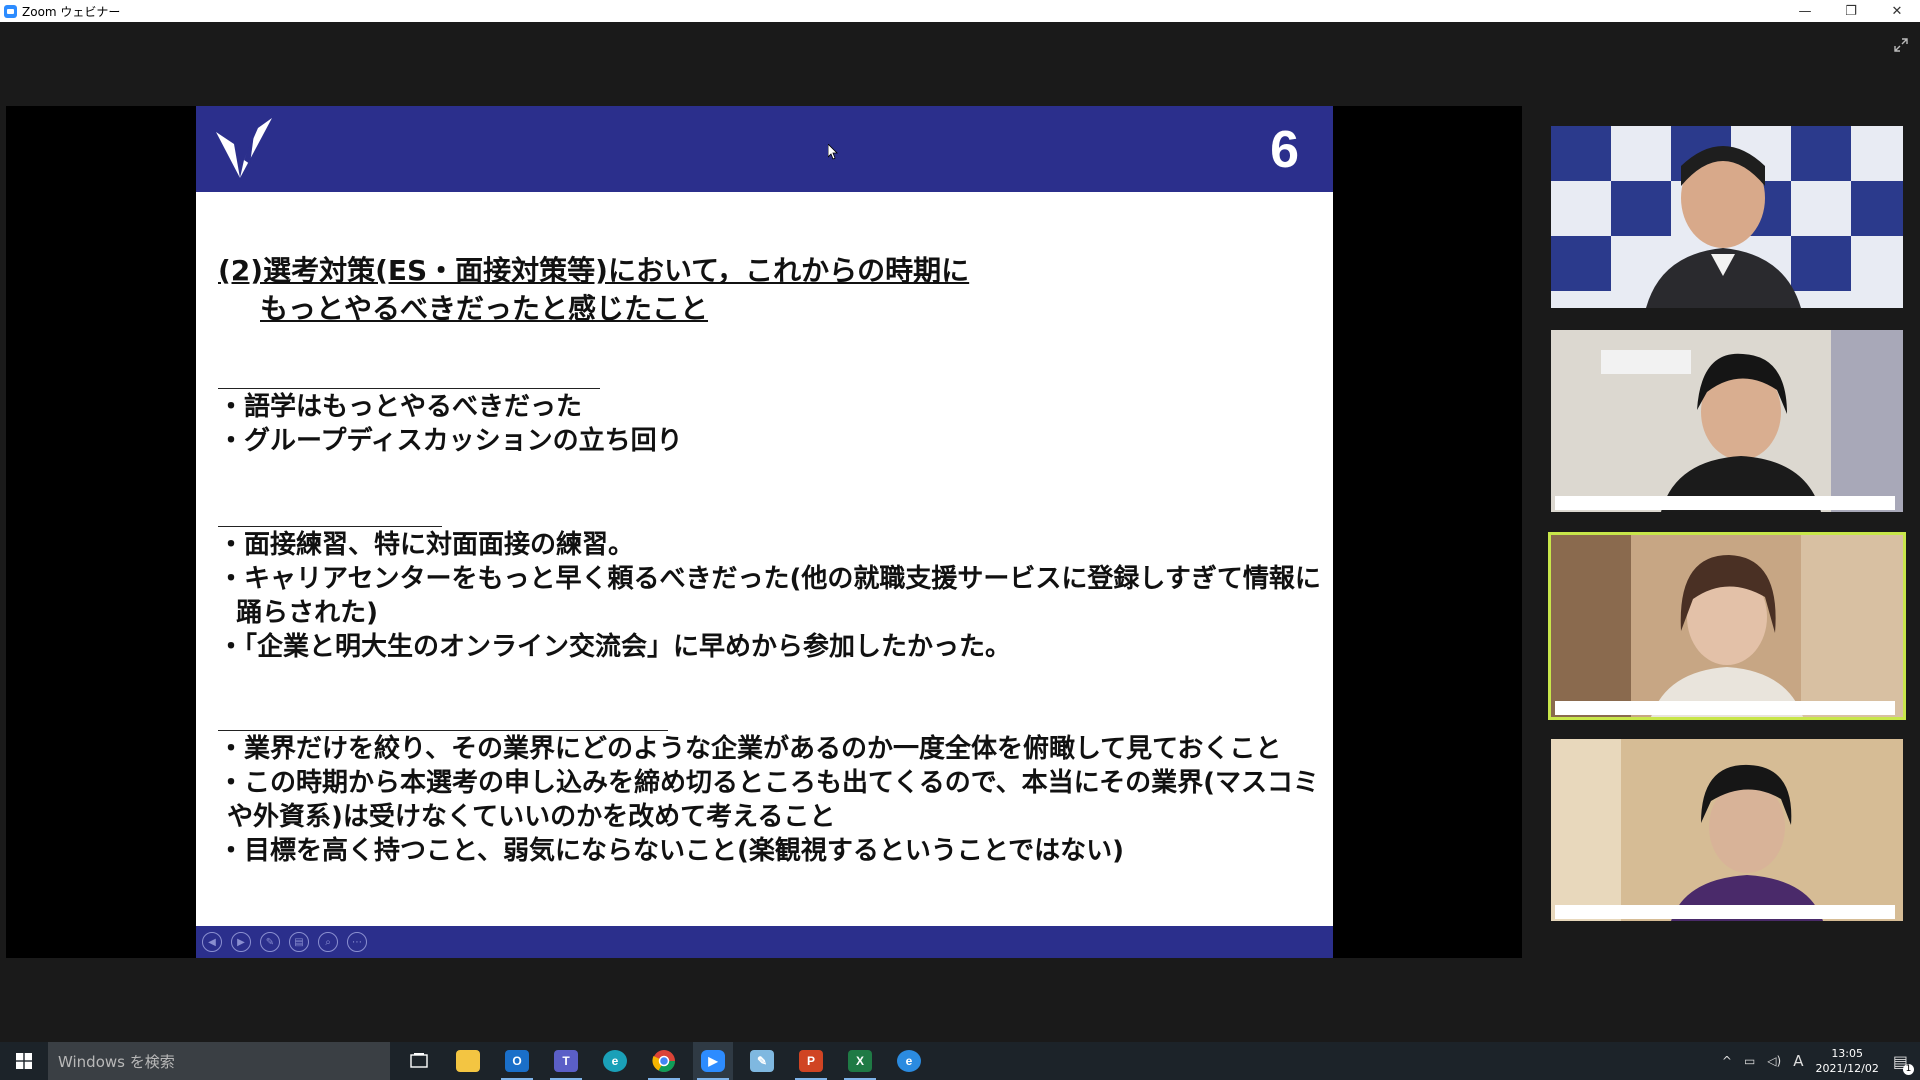 The image size is (1920, 1080). Describe the element at coordinates (1847, 1068) in the screenshot. I see `clock-date: 2021/12/02` at that location.